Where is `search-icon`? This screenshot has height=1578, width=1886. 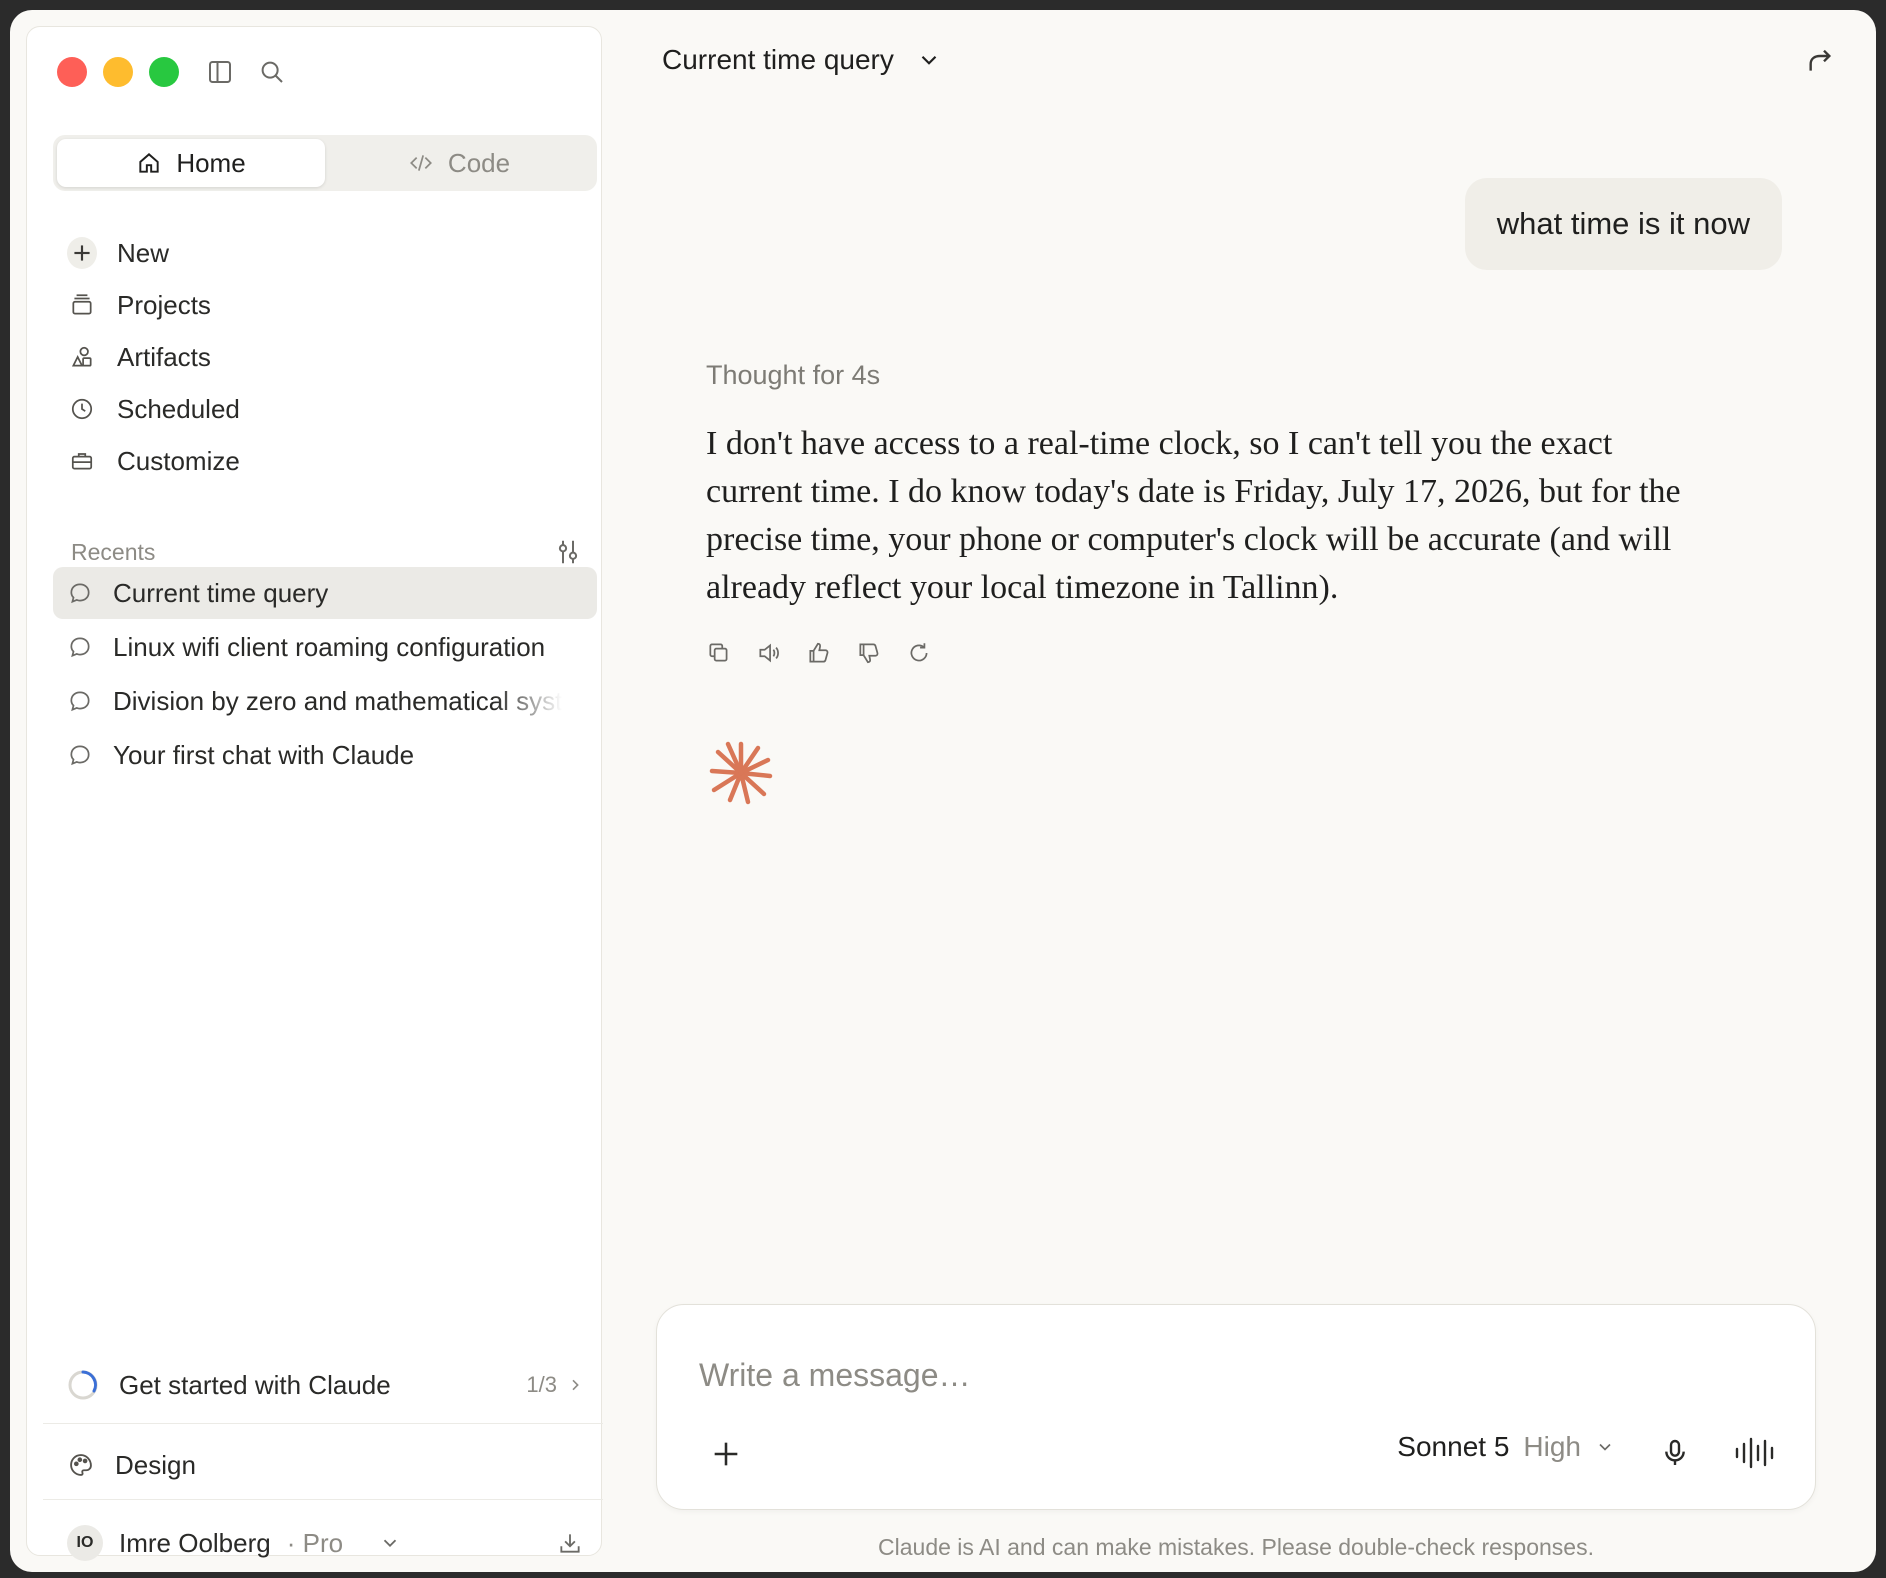 search-icon is located at coordinates (272, 72).